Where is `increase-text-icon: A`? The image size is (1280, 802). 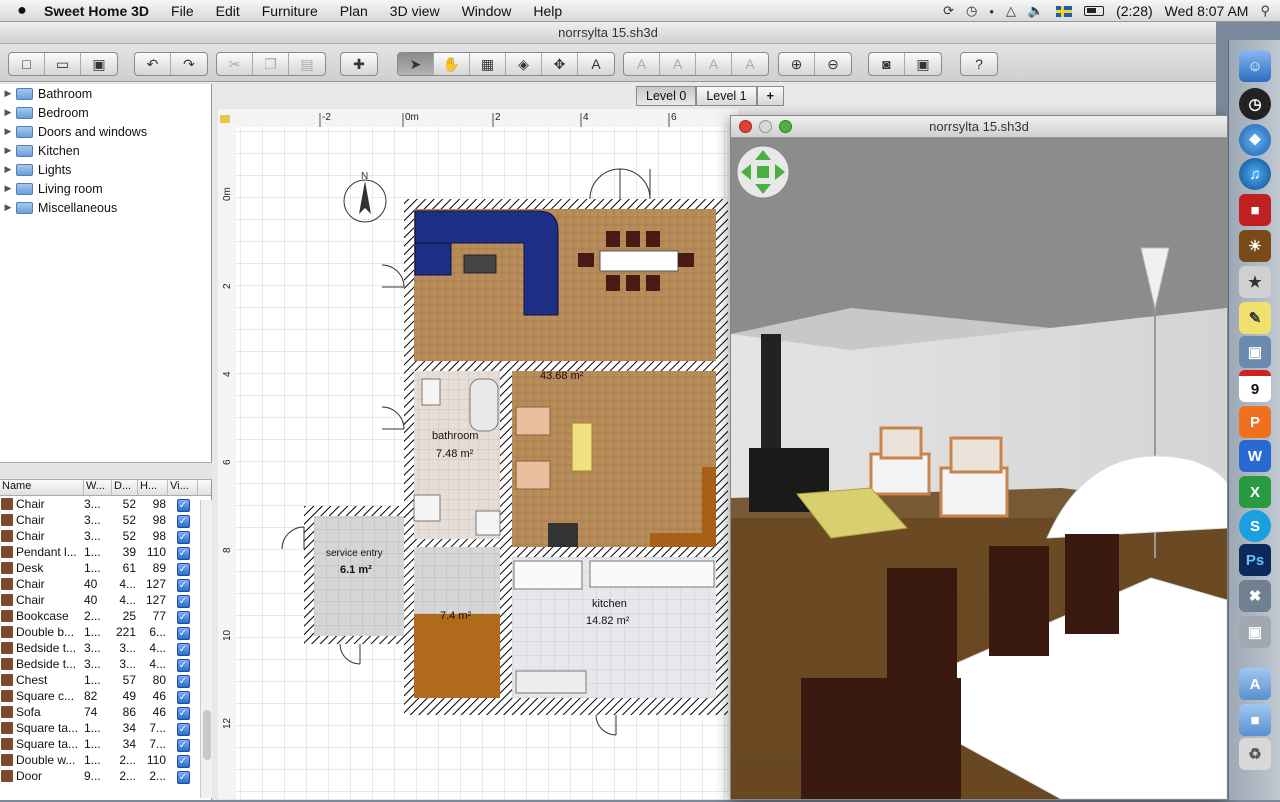 increase-text-icon: A is located at coordinates (642, 64).